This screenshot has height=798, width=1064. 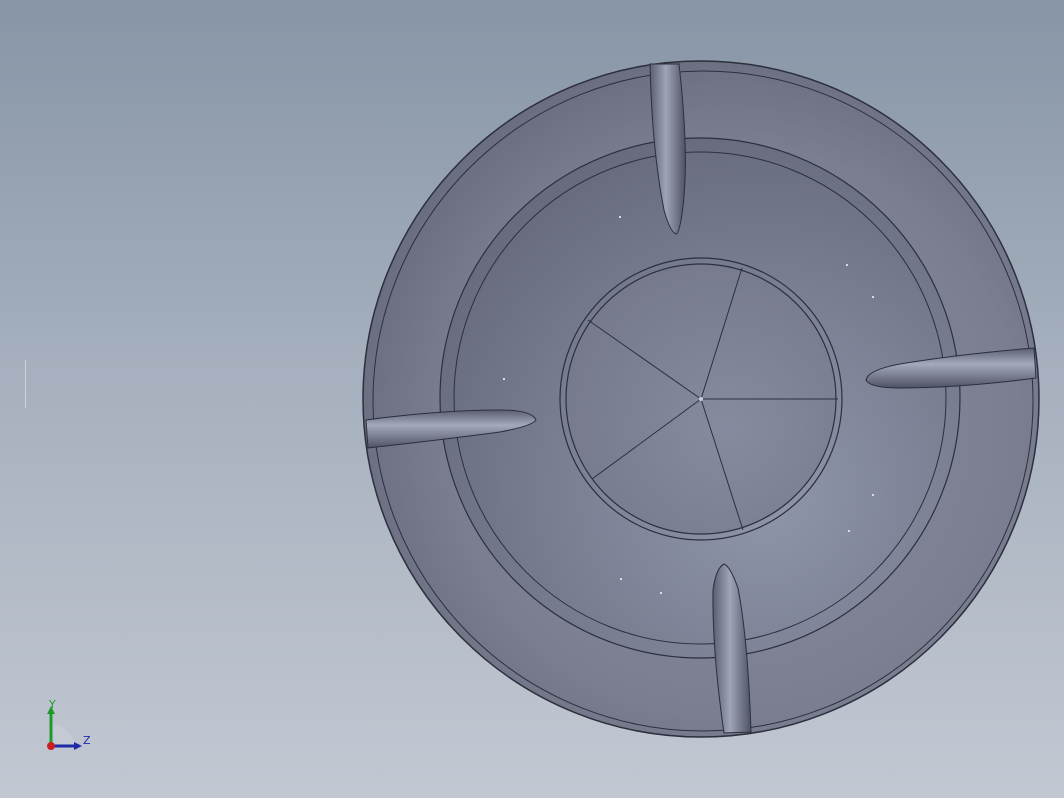 I want to click on triad-z-label: Z, so click(x=87, y=740).